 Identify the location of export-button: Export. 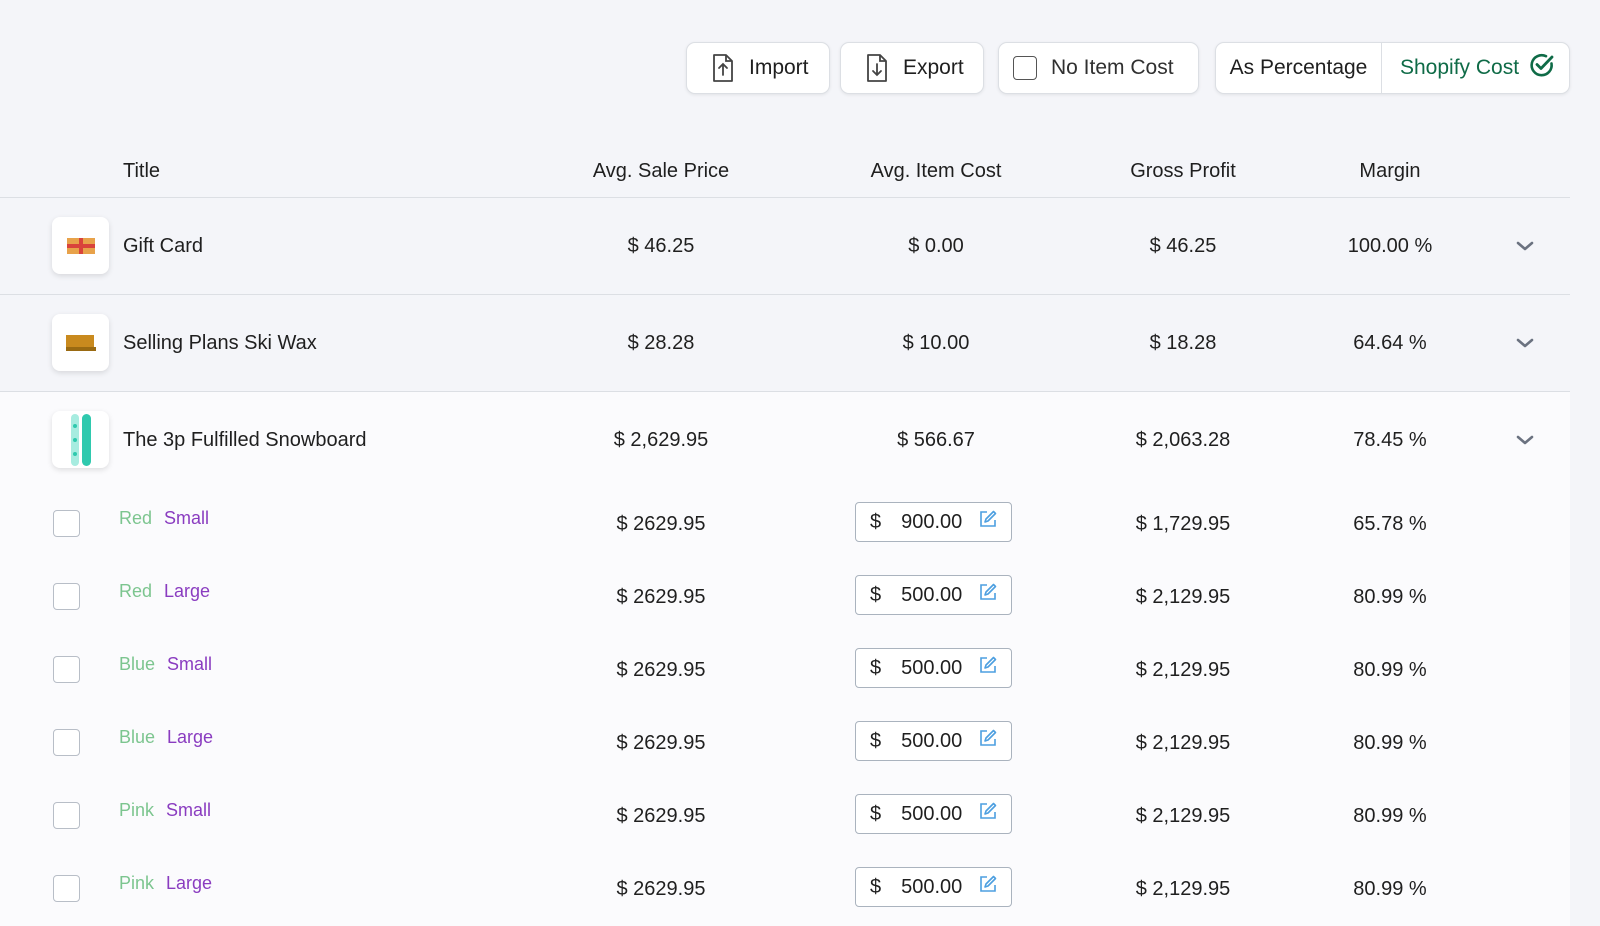
(912, 68).